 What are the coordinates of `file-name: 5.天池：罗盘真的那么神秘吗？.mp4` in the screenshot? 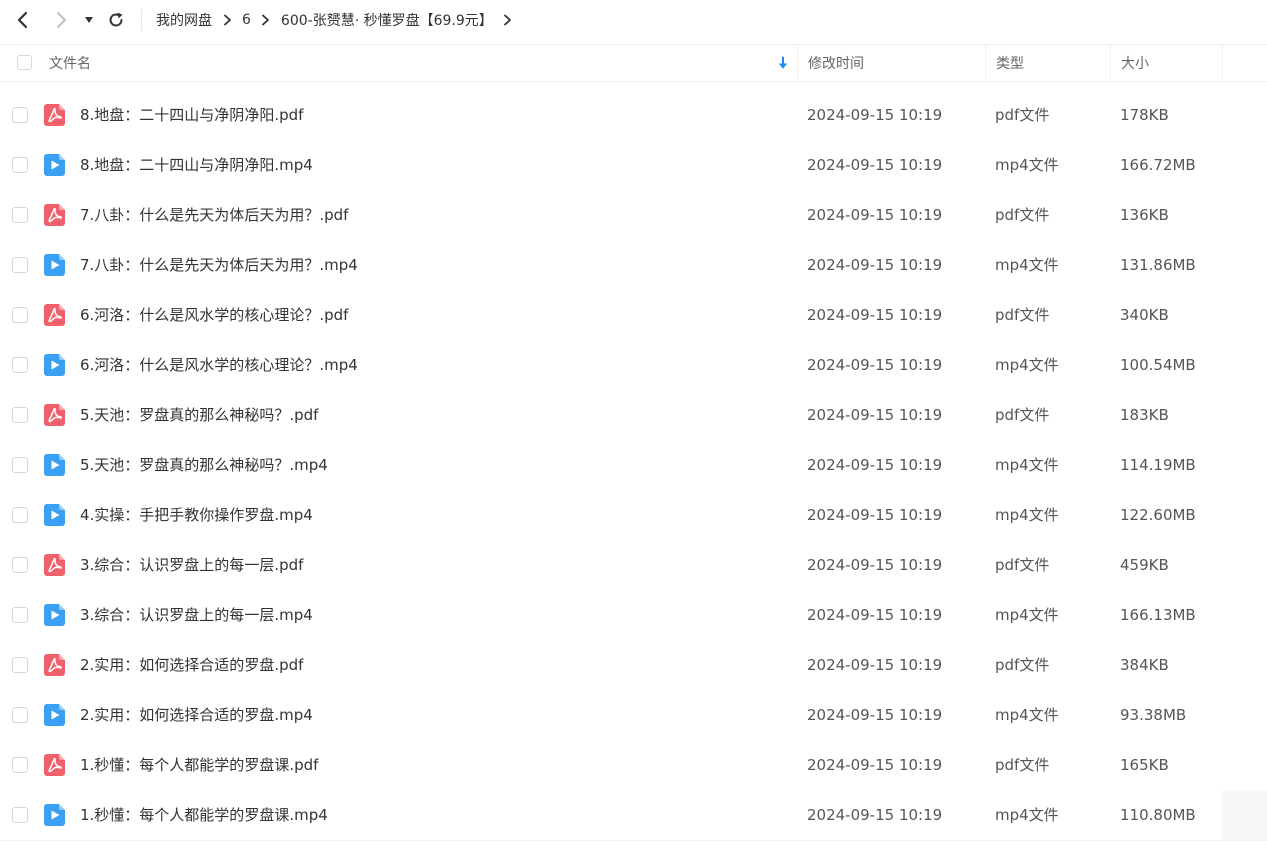 It's located at (430, 465).